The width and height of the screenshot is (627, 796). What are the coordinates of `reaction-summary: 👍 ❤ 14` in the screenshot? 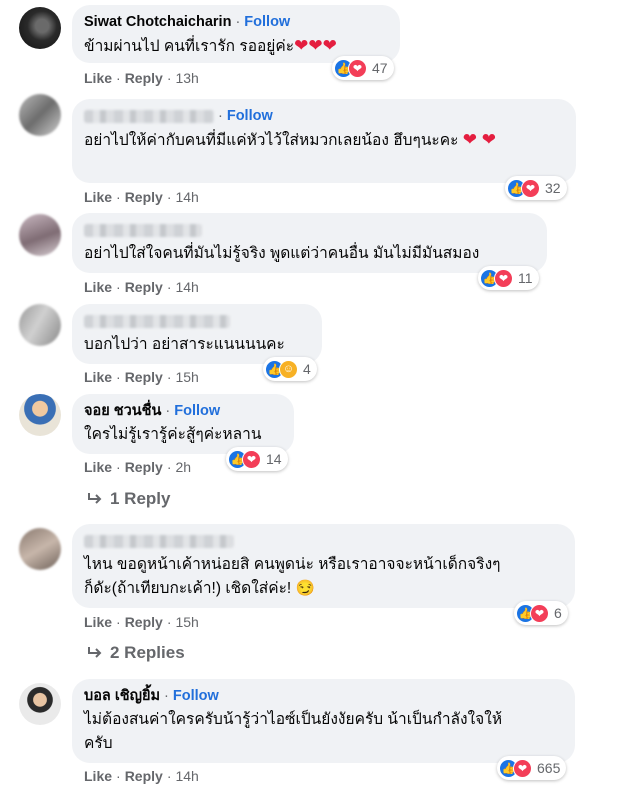 It's located at (257, 459).